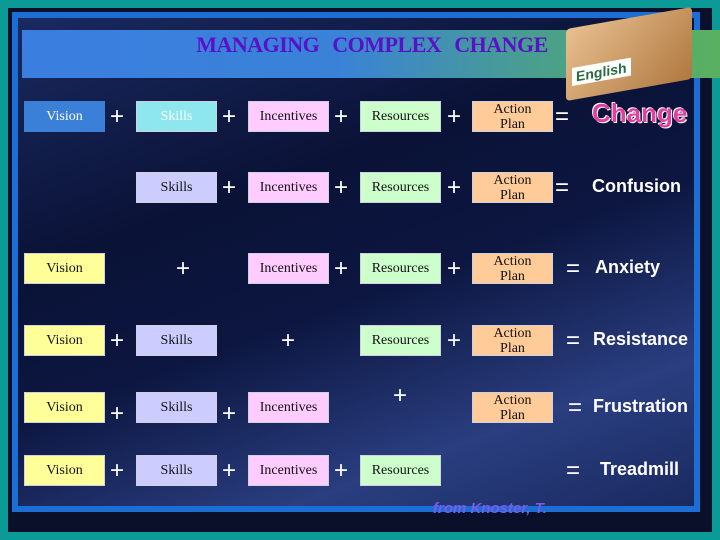 This screenshot has width=720, height=540. I want to click on source-credit: from Knoster, T., so click(490, 508).